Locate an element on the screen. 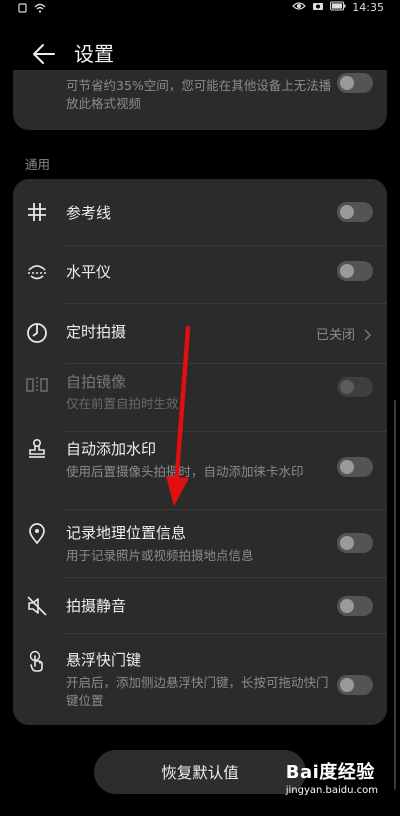 The width and height of the screenshot is (400, 816). setting-sub: 使用后置摄像头拍摄时，自动添加徕卡水印 is located at coordinates (185, 471).